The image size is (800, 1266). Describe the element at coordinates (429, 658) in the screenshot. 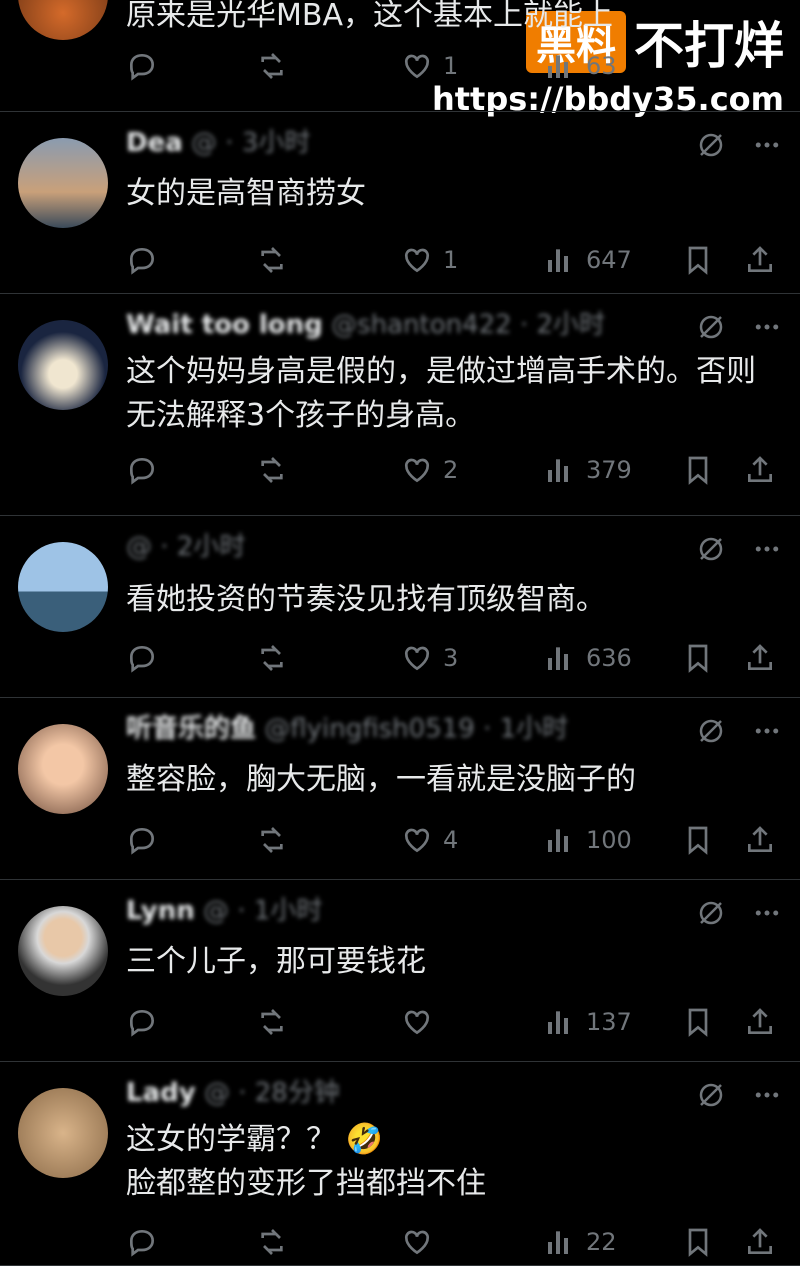

I see `like-button: 3` at that location.